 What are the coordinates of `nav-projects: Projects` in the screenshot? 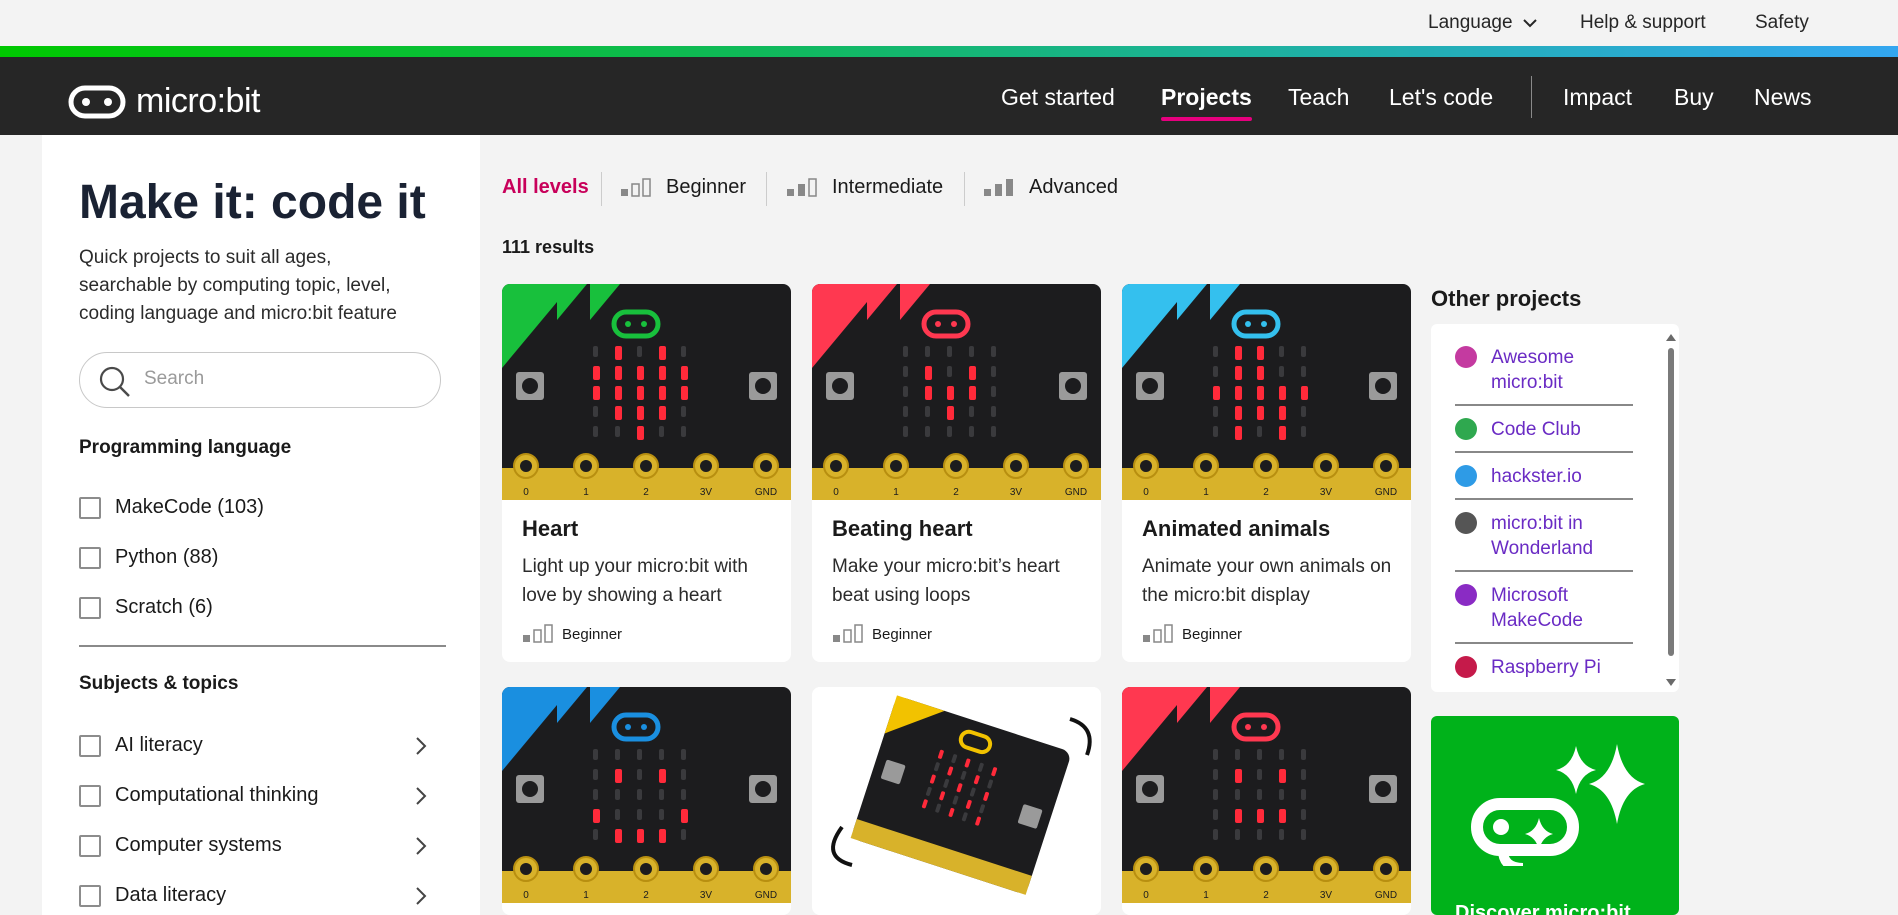 It's located at (1206, 102).